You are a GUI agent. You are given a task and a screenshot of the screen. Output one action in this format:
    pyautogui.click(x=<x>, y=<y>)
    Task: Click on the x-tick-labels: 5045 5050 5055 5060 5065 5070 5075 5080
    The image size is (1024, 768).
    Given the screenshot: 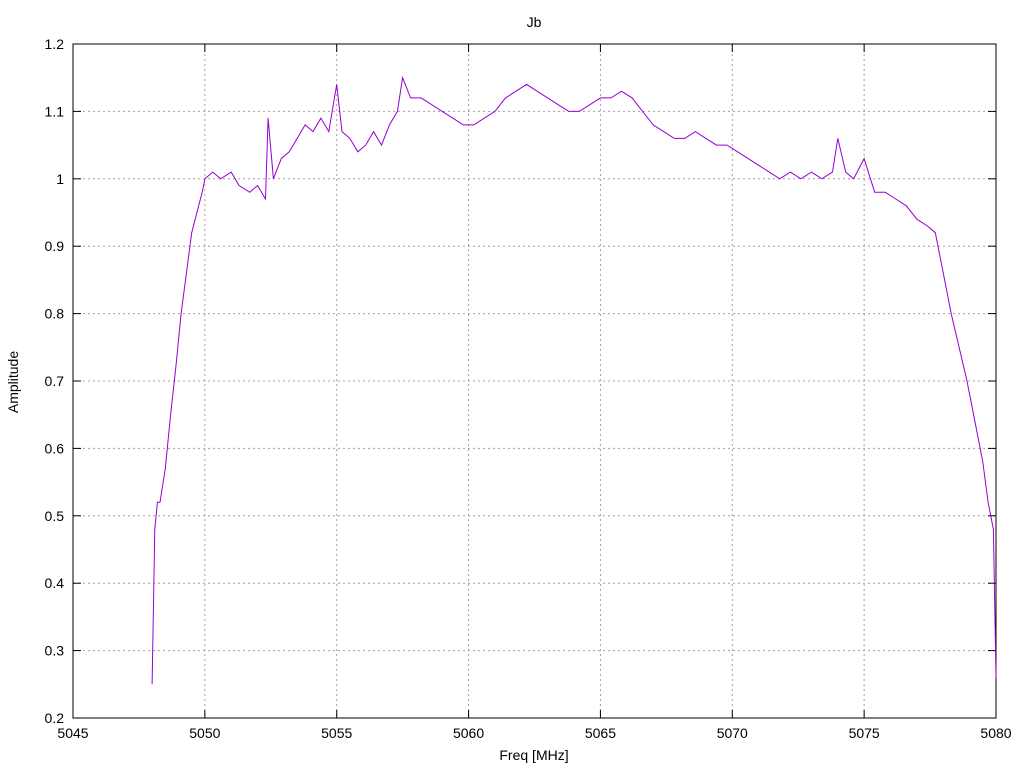 What is the action you would take?
    pyautogui.click(x=534, y=733)
    